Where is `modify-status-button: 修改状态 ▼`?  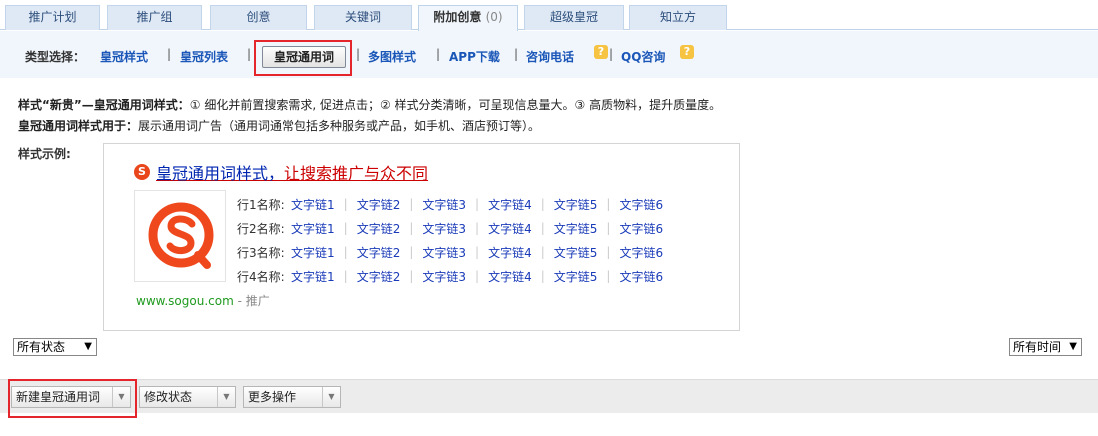
modify-status-button: 修改状态 ▼ is located at coordinates (187, 397).